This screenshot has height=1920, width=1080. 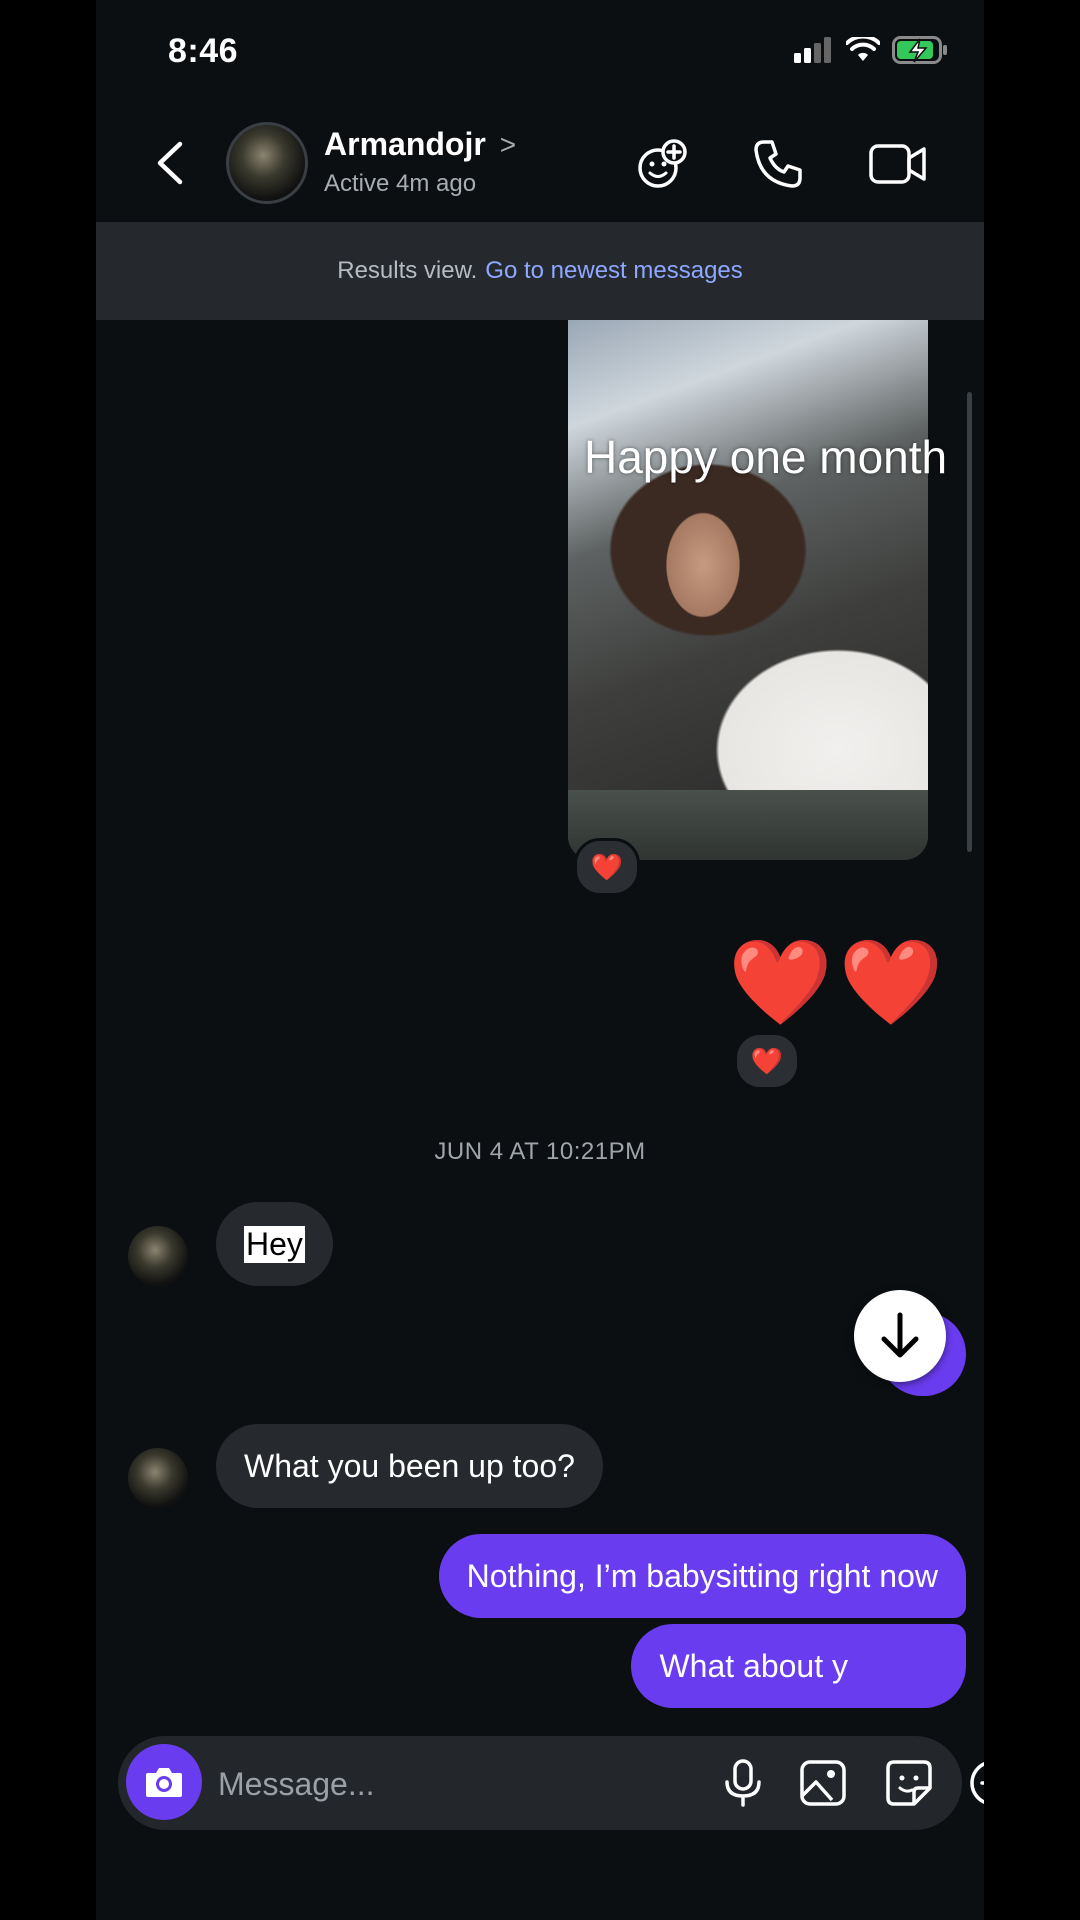 What do you see at coordinates (170, 163) in the screenshot?
I see `back-icon` at bounding box center [170, 163].